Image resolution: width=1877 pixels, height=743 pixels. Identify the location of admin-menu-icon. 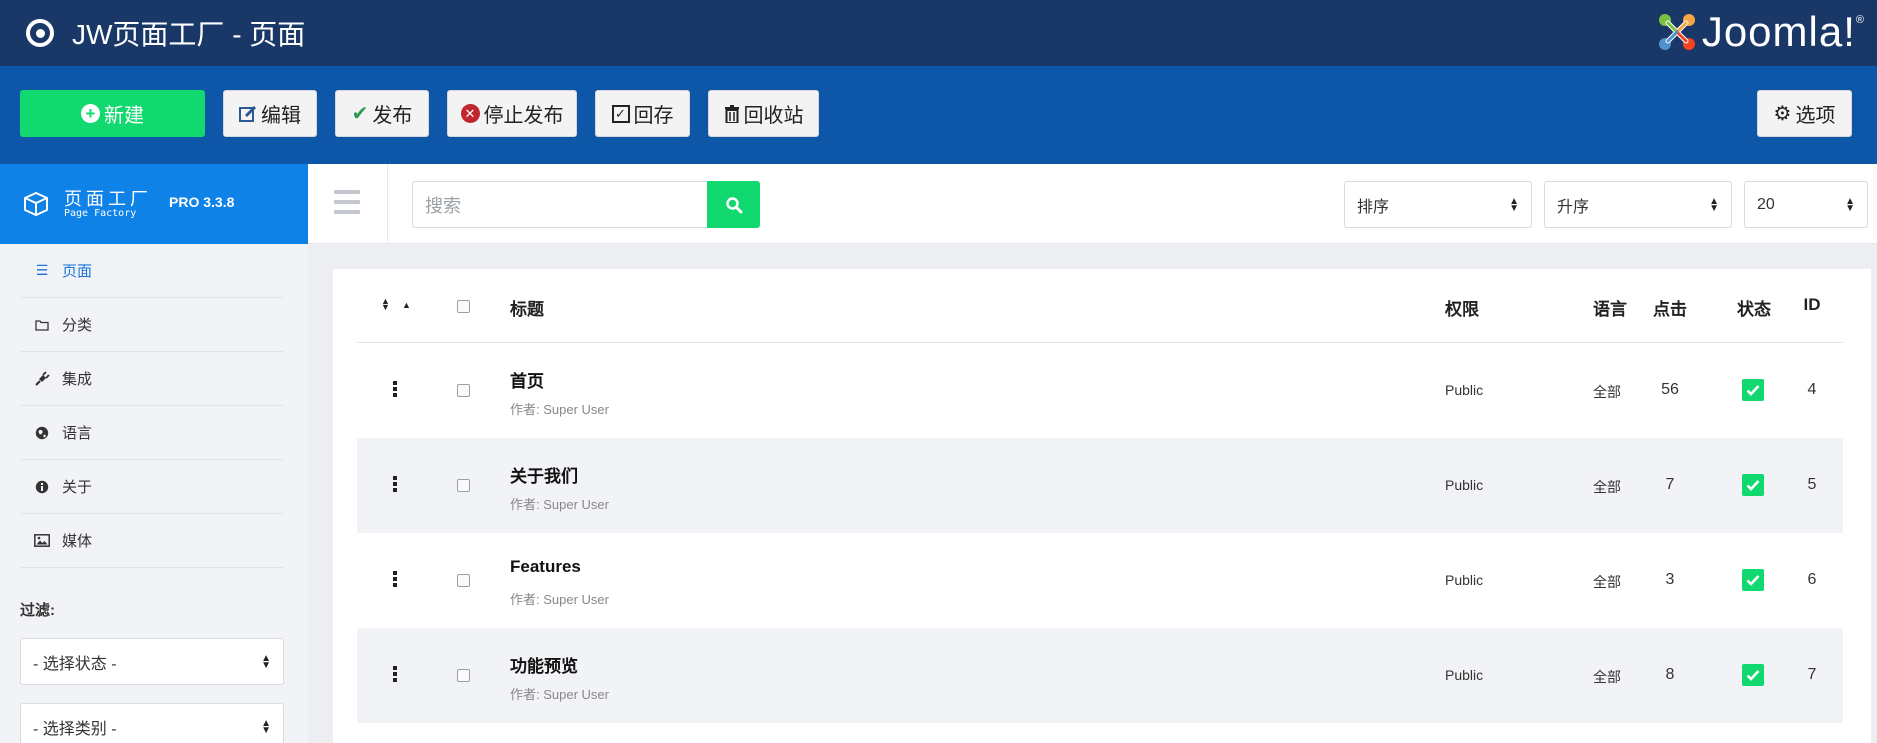
(40, 33).